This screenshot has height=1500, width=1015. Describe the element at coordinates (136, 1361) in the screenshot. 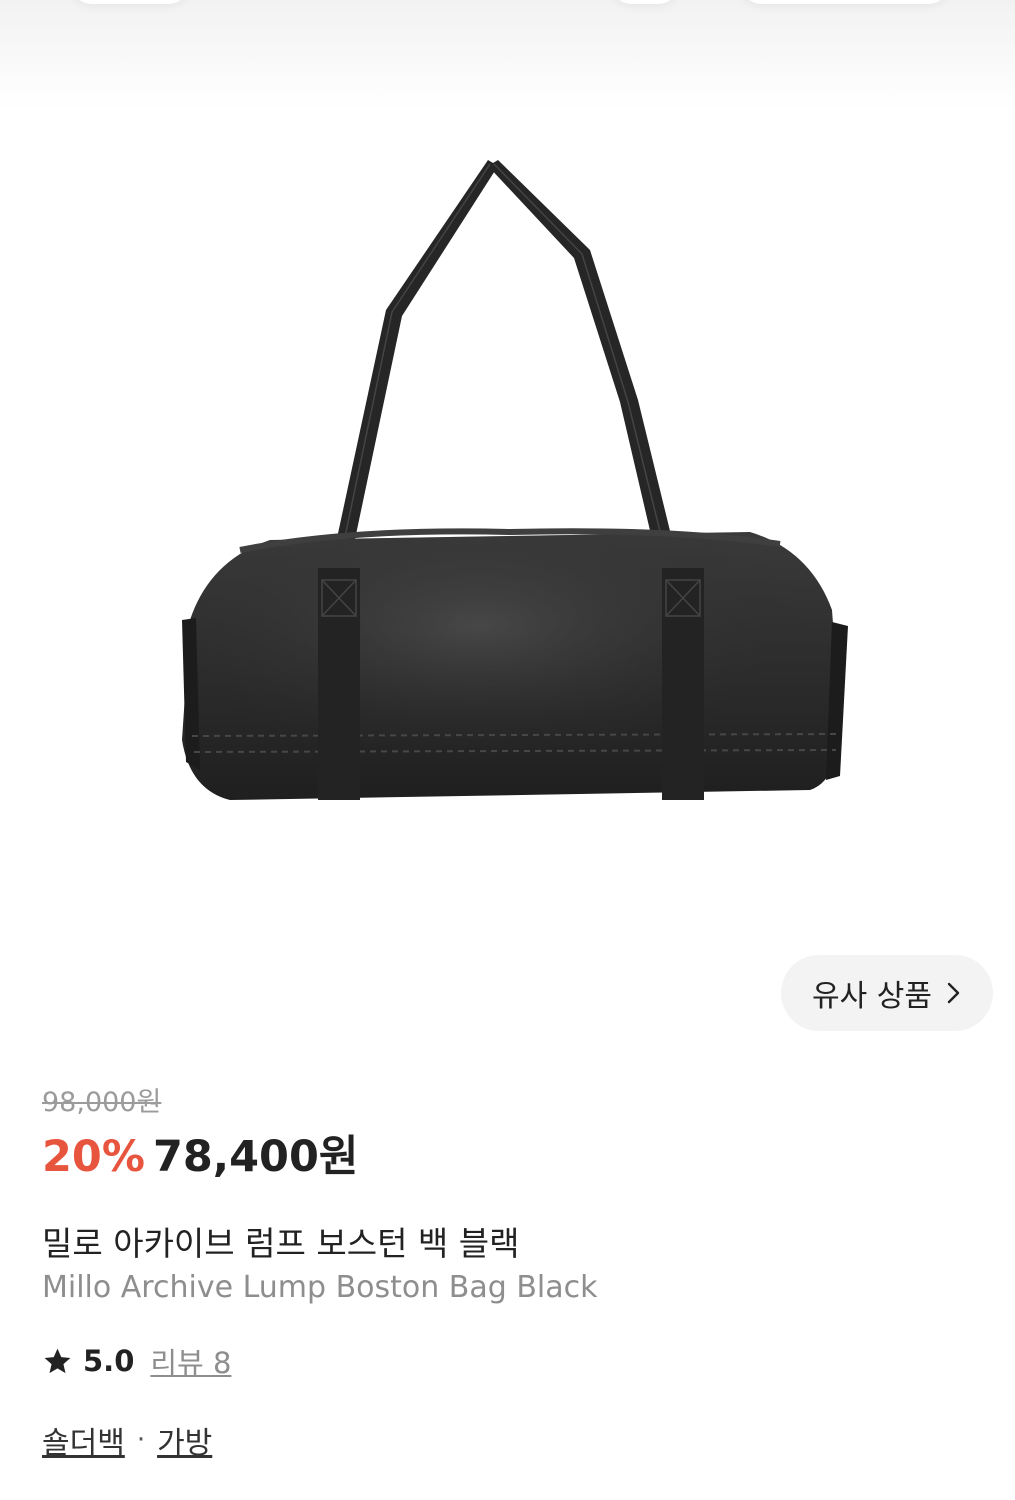

I see `rating-row: 5.0 리뷰 8` at that location.